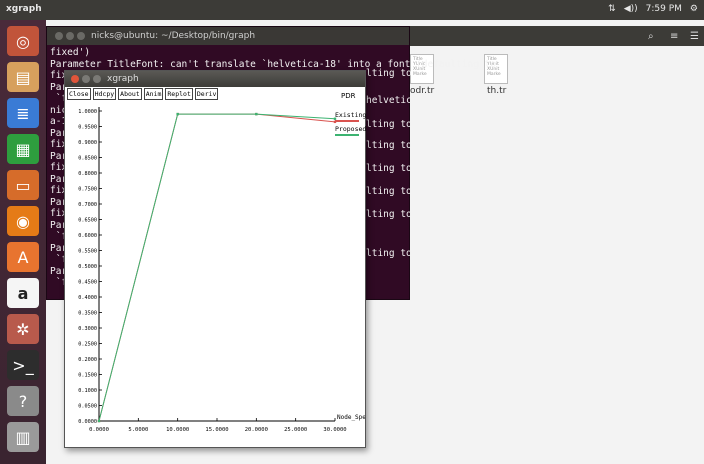  I want to click on y-tick-label: 0.6000, so click(87, 236).